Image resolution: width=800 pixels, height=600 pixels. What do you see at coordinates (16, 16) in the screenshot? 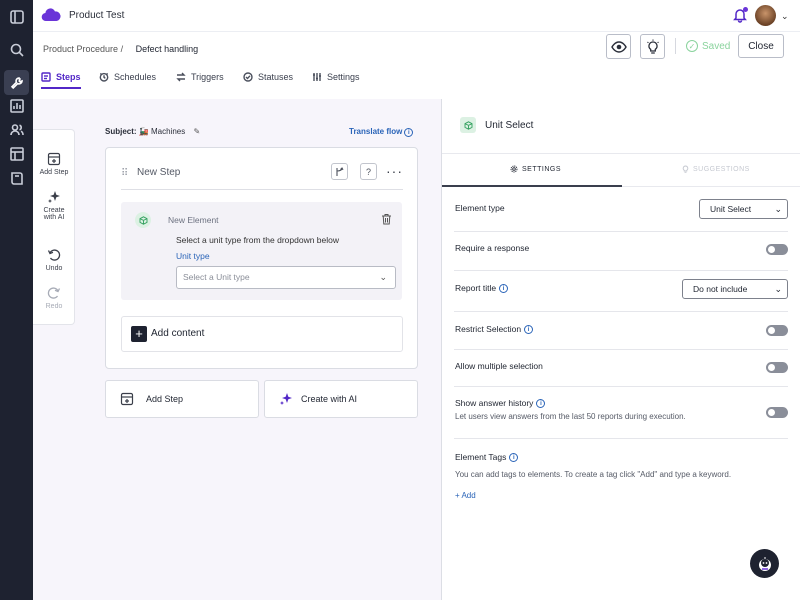
I see `panel-toggle-icon` at bounding box center [16, 16].